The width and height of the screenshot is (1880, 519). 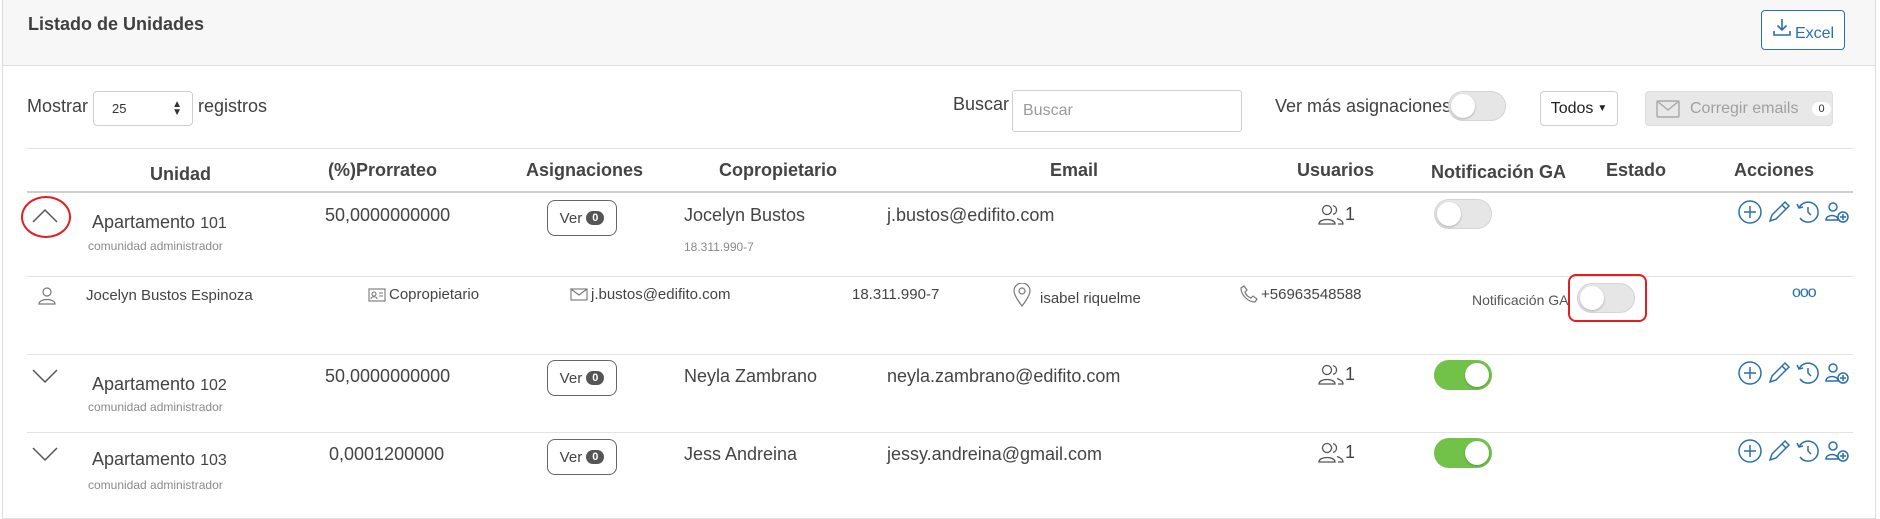 What do you see at coordinates (1572, 108) in the screenshot?
I see `filter-label: Todos` at bounding box center [1572, 108].